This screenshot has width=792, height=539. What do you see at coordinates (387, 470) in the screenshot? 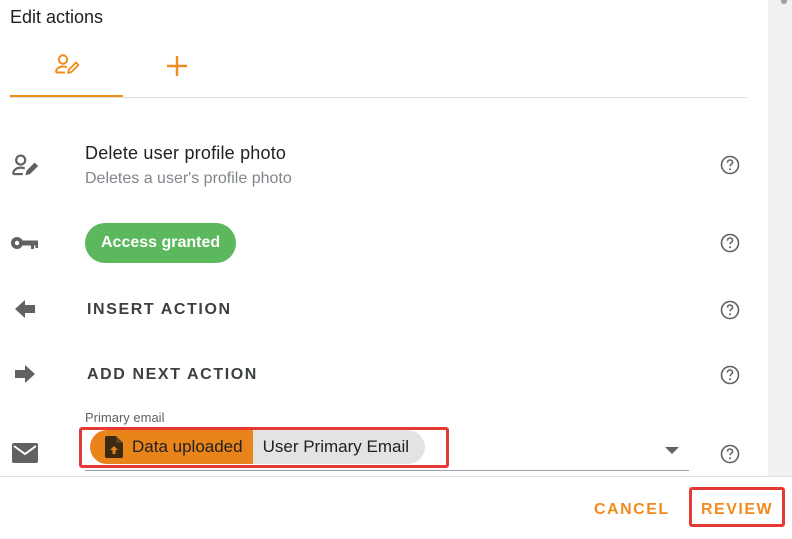
I see `field-underline` at bounding box center [387, 470].